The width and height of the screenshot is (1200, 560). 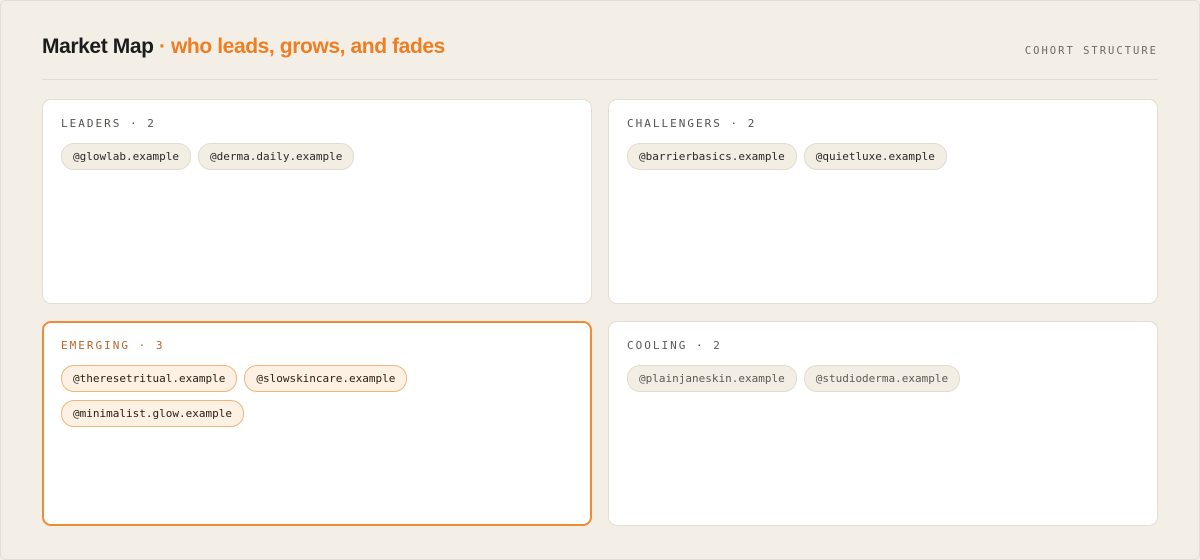 I want to click on account-chip: @plainjaneskin.example, so click(x=712, y=378).